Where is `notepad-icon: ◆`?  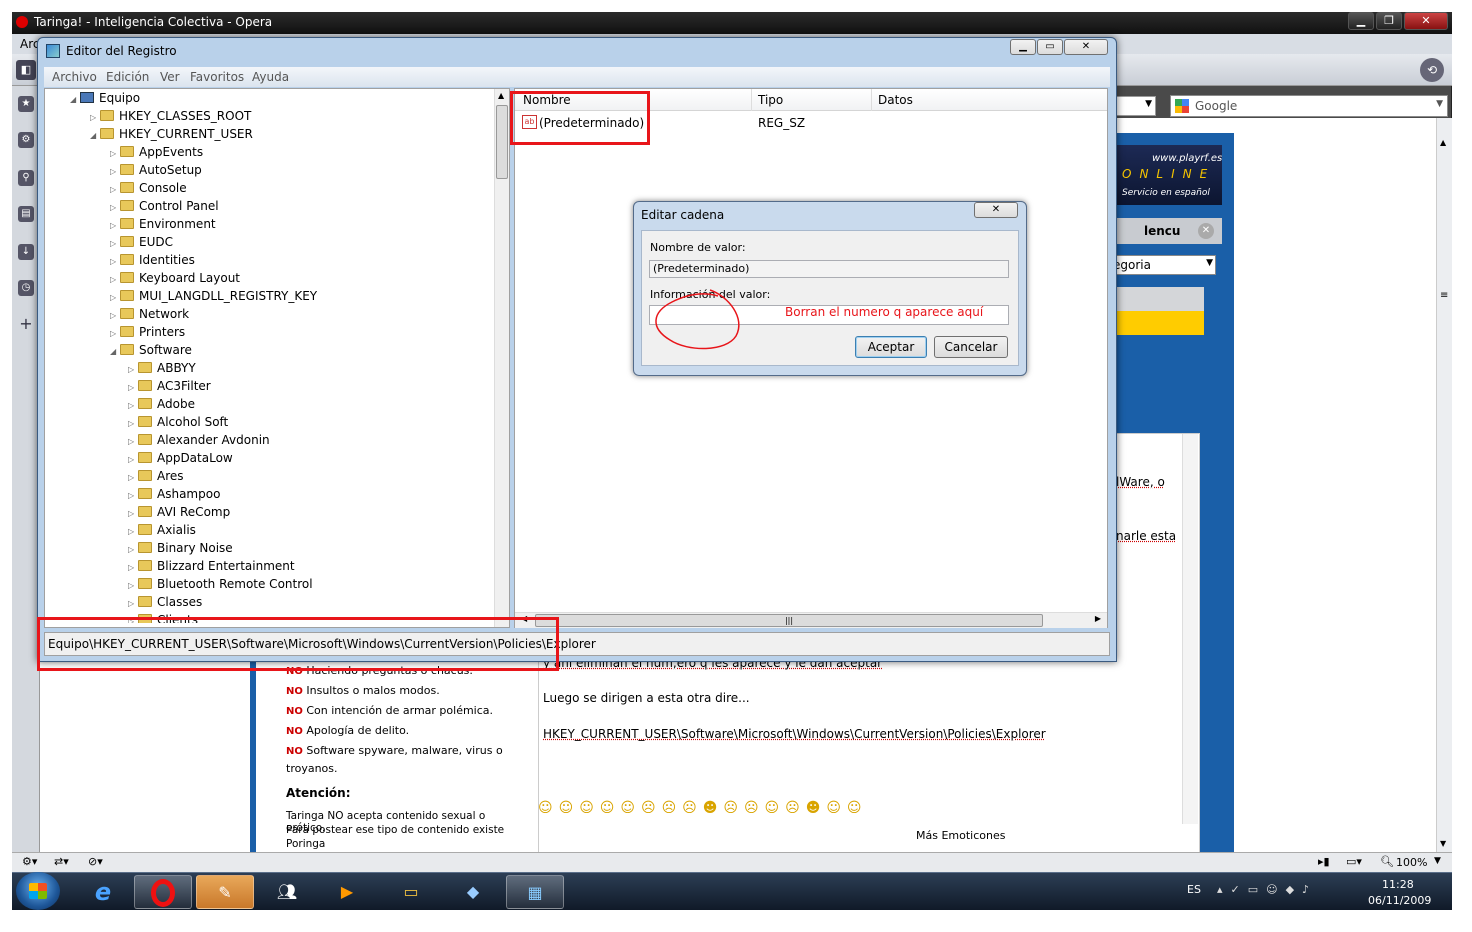
notepad-icon: ◆ is located at coordinates (473, 892).